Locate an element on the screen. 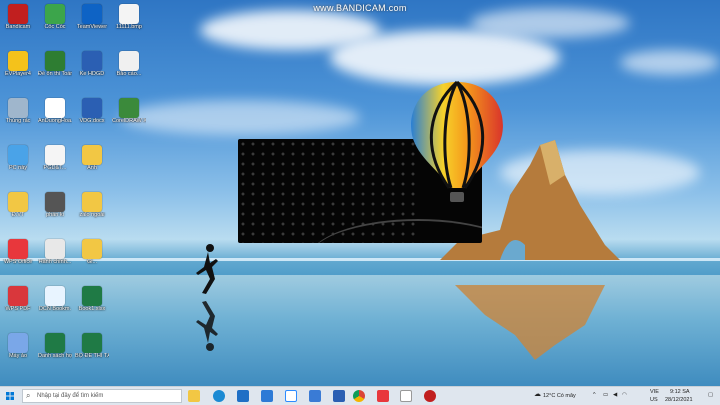 Image resolution: width=720 pixels, height=405 pixels. desktop-icon: Ke HDGD is located at coordinates (92, 64).